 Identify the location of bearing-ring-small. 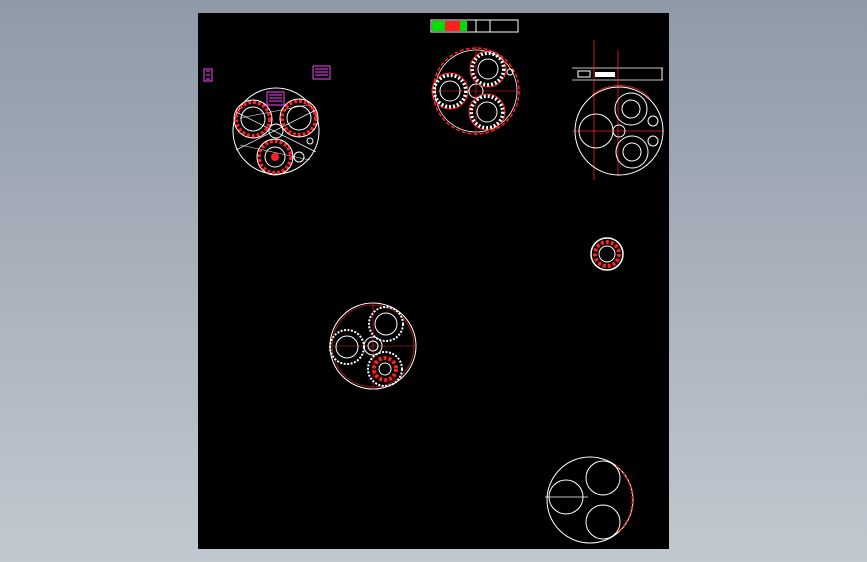
(607, 254).